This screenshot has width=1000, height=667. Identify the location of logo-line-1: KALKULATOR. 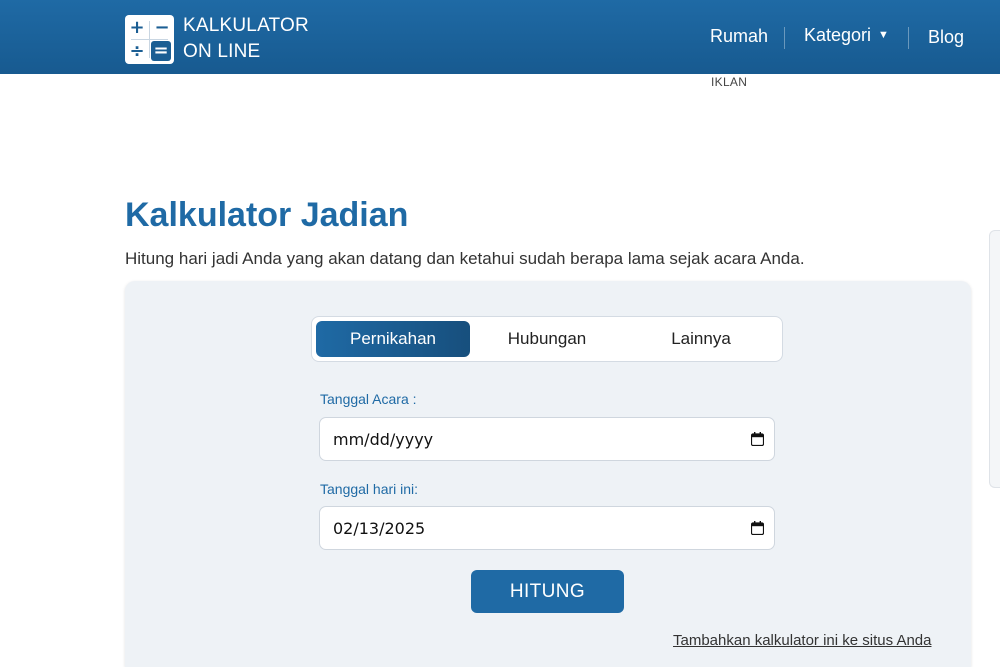
(246, 25).